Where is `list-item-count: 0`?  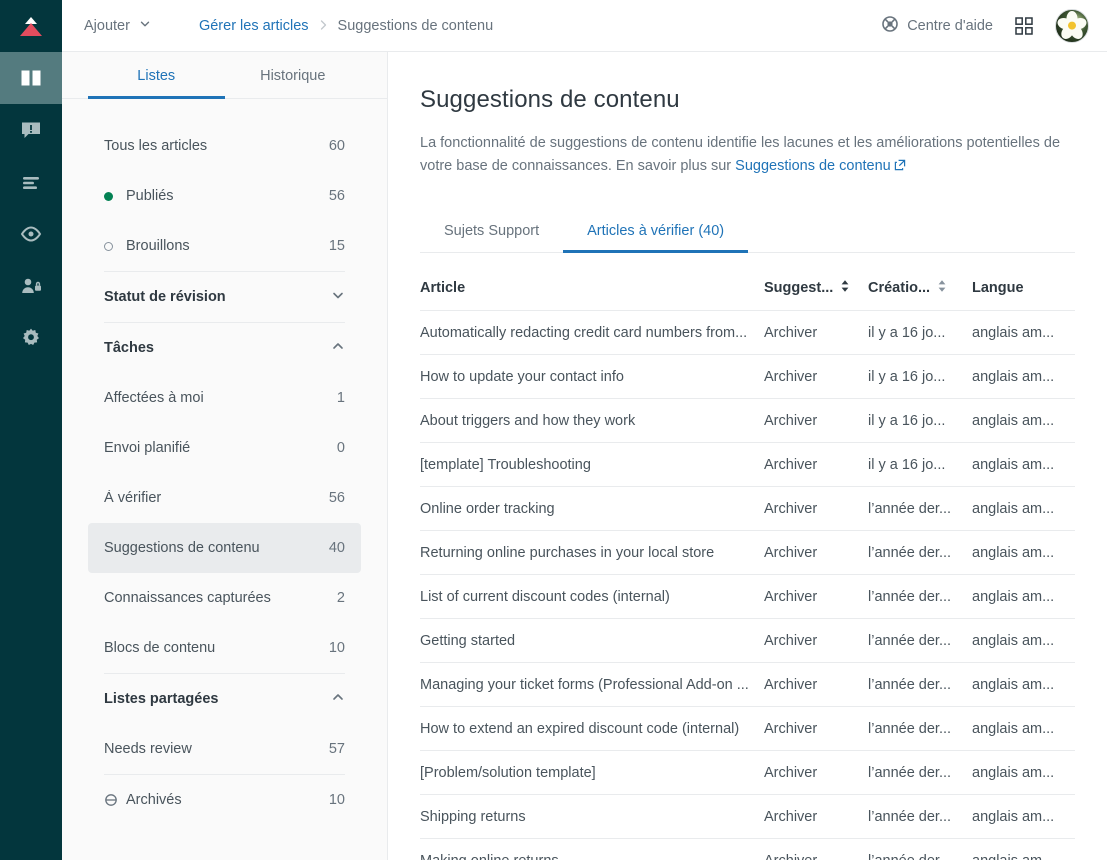
list-item-count: 0 is located at coordinates (340, 448).